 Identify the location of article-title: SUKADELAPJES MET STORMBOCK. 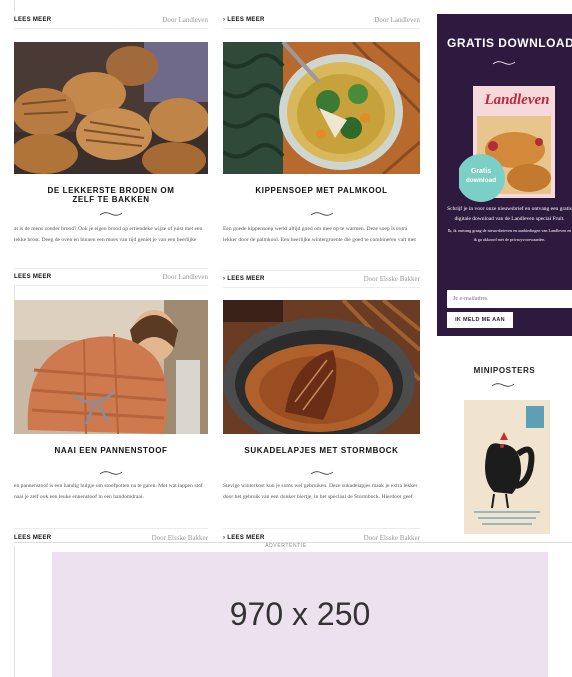
(321, 450).